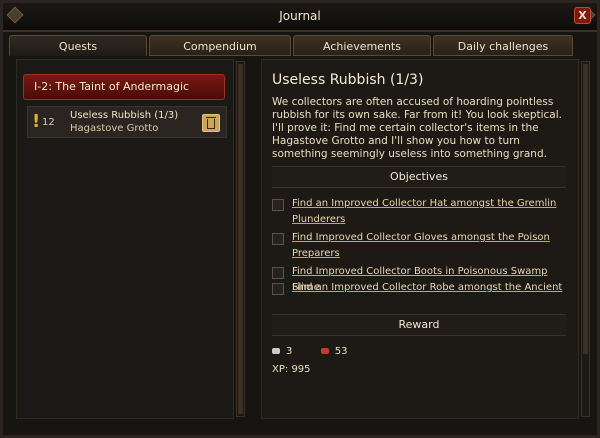 The height and width of the screenshot is (438, 600). What do you see at coordinates (348, 80) in the screenshot?
I see `quest-title: Useless Rubbish (1/3)` at bounding box center [348, 80].